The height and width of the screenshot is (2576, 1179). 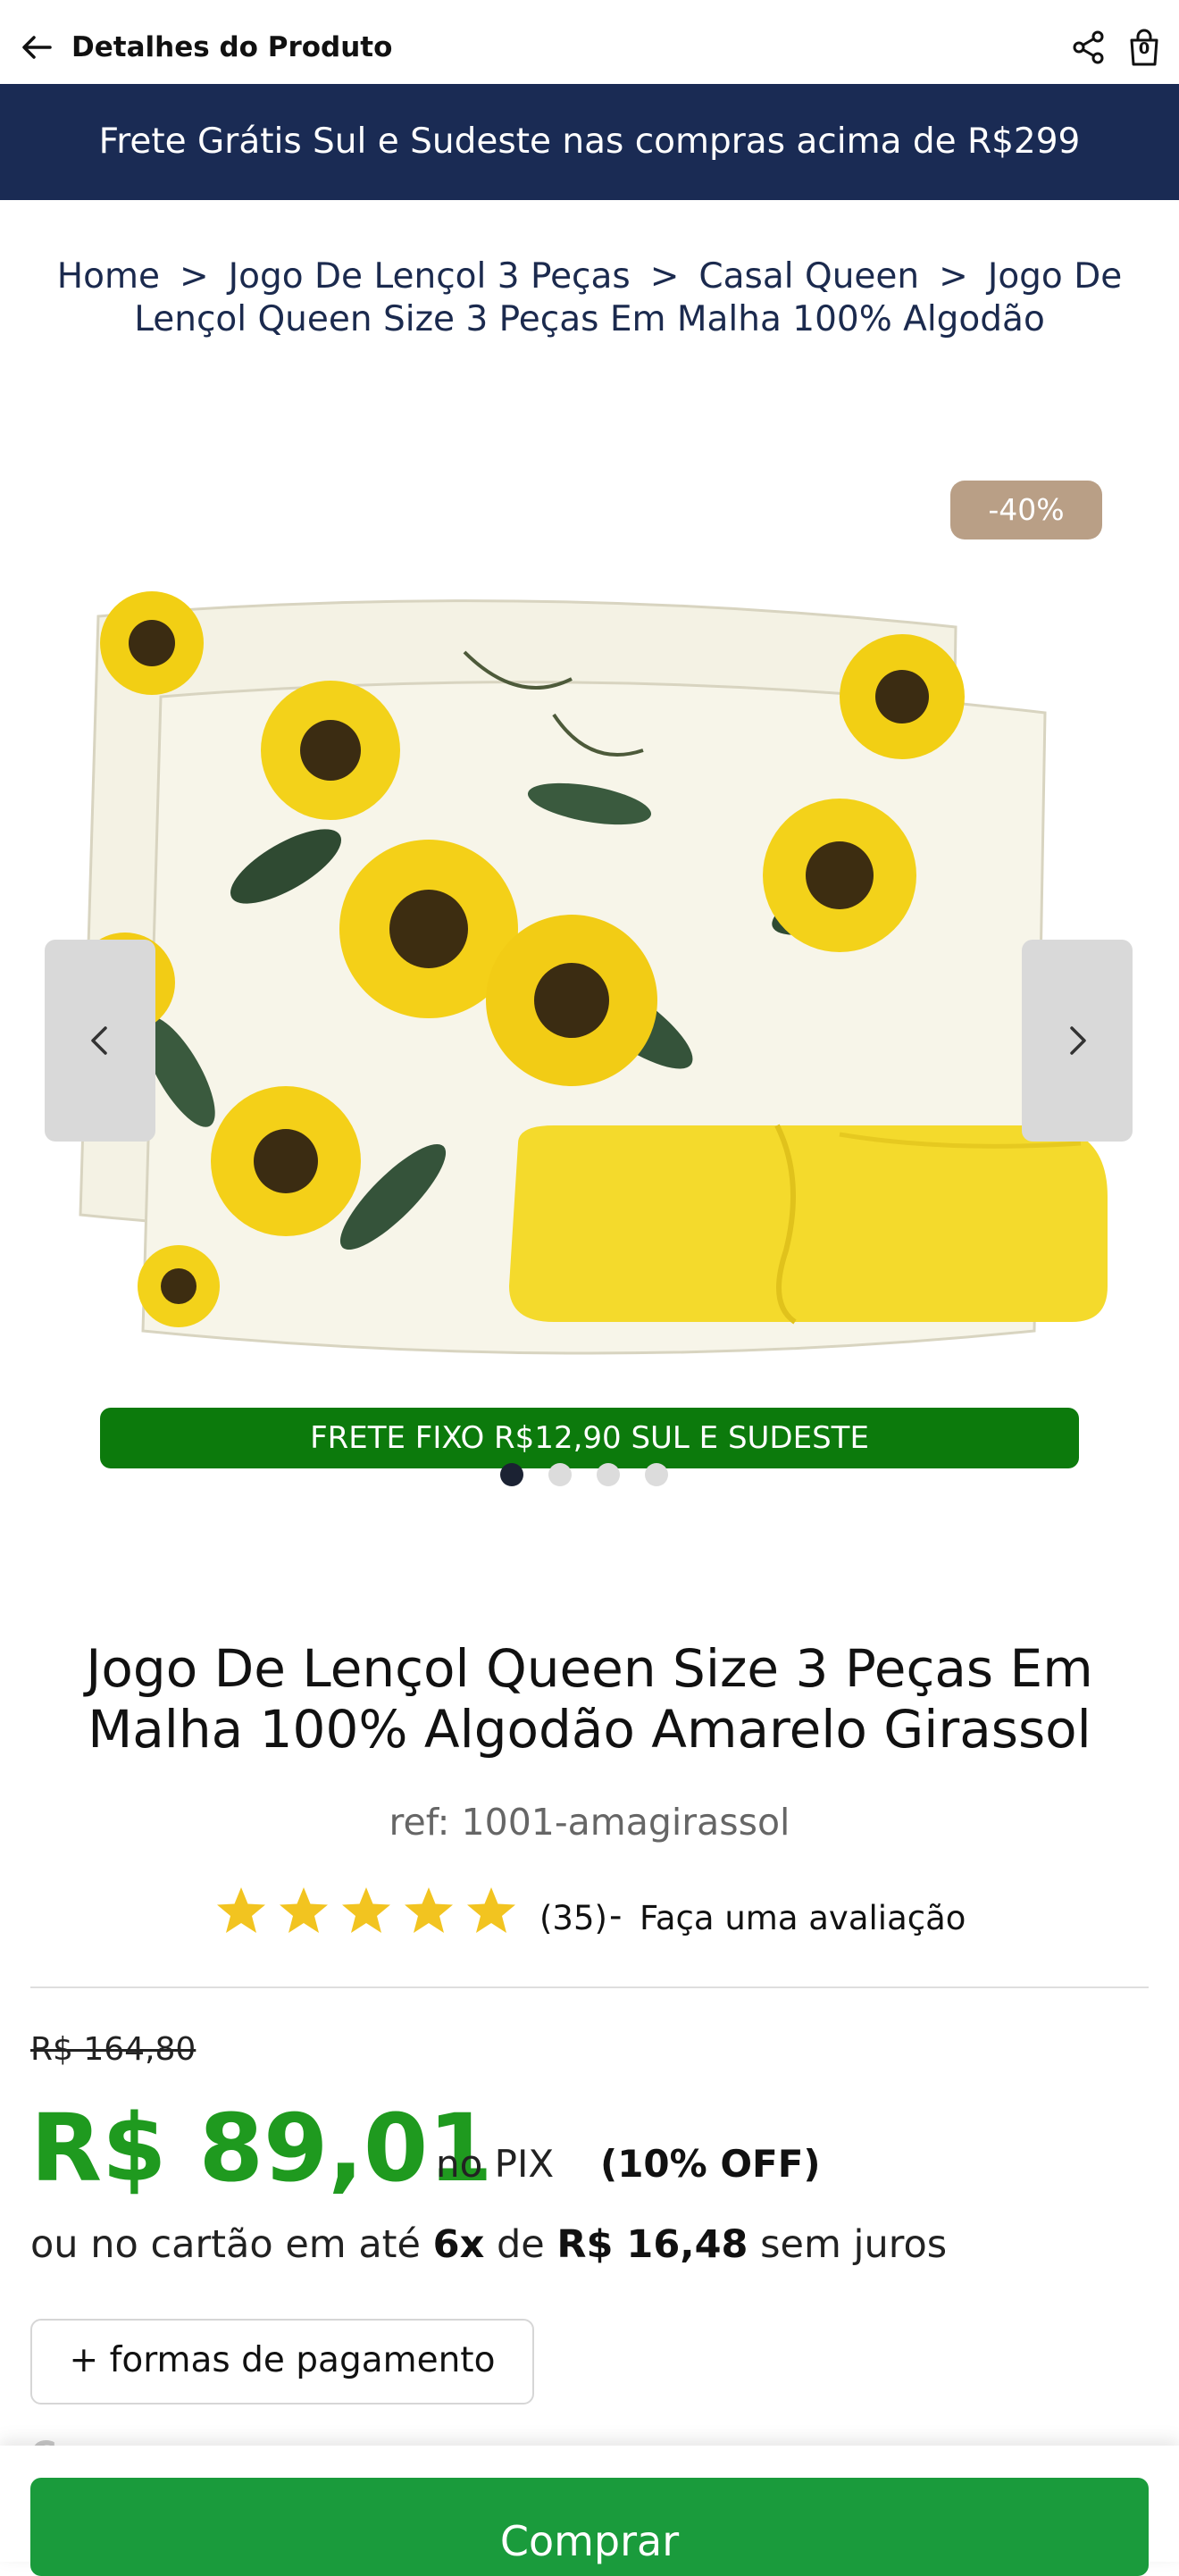 I want to click on carousel-dot-active, so click(x=511, y=1475).